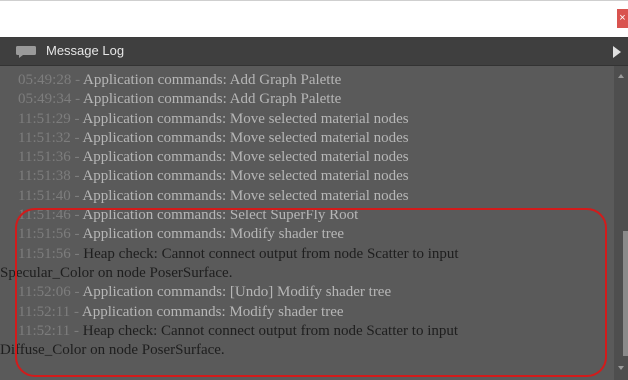 The width and height of the screenshot is (628, 380). What do you see at coordinates (44, 195) in the screenshot?
I see `log-timestamp: 11:51:40` at bounding box center [44, 195].